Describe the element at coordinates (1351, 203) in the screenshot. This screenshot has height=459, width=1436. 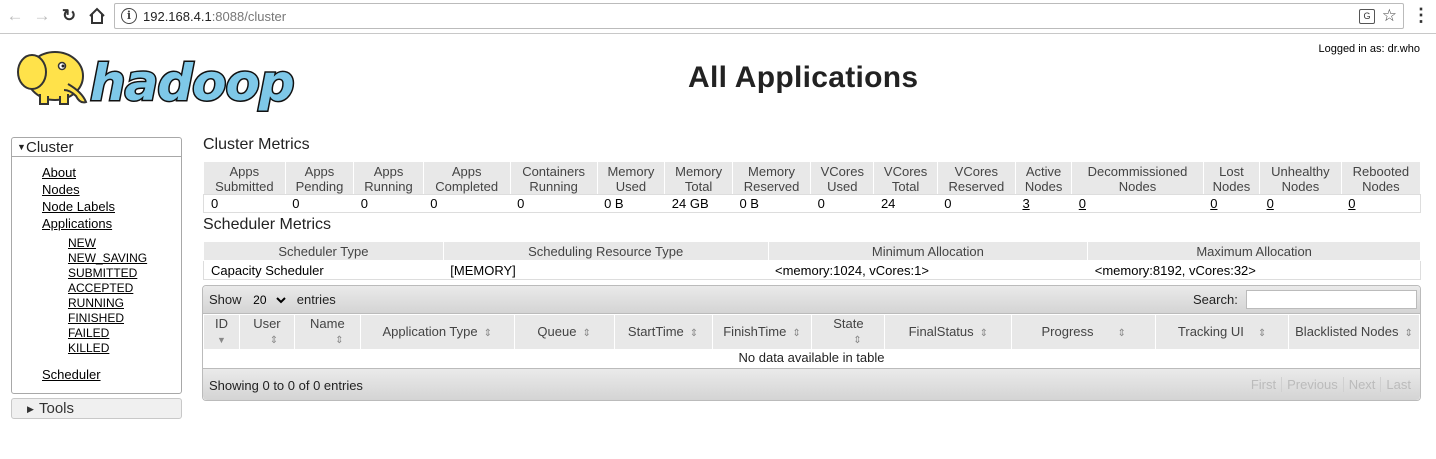
I see `rebooted-nodes-link: 0` at that location.